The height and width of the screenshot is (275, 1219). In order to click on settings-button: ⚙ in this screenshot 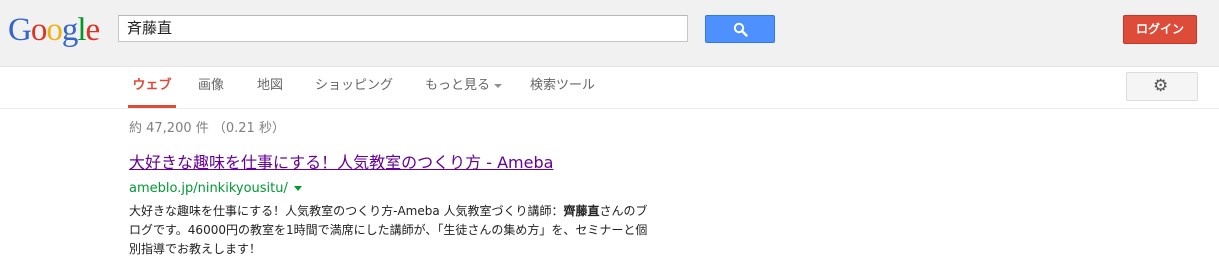, I will do `click(1162, 86)`.